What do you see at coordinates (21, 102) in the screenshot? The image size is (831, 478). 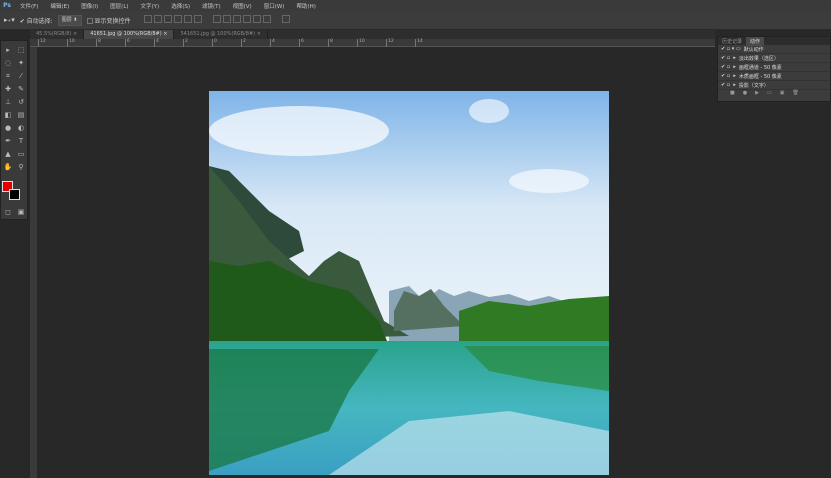 I see `history-brush-icon: ↺` at bounding box center [21, 102].